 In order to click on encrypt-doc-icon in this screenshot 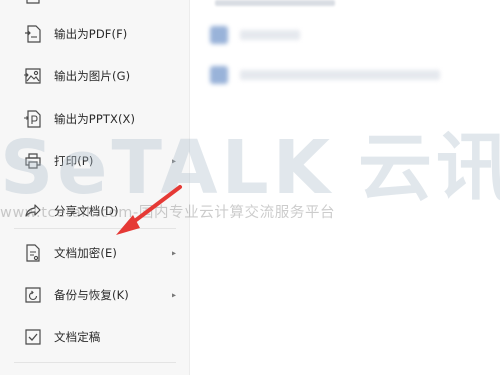, I will do `click(33, 253)`.